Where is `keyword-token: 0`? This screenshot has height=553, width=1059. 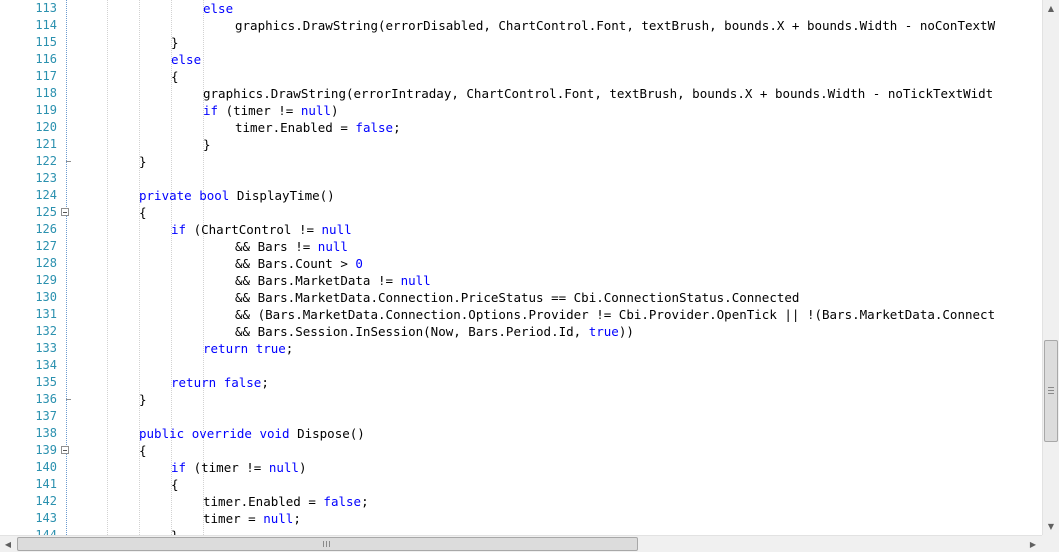
keyword-token: 0 is located at coordinates (359, 263).